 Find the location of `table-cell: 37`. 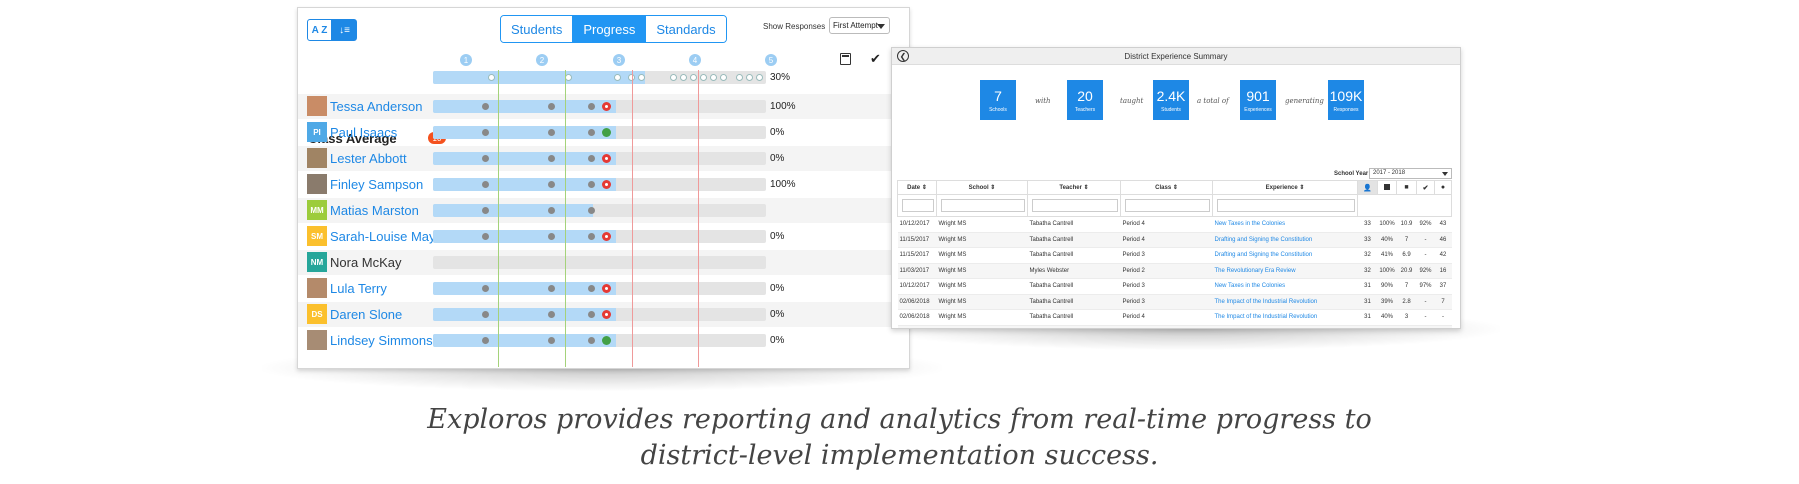

table-cell: 37 is located at coordinates (1443, 286).